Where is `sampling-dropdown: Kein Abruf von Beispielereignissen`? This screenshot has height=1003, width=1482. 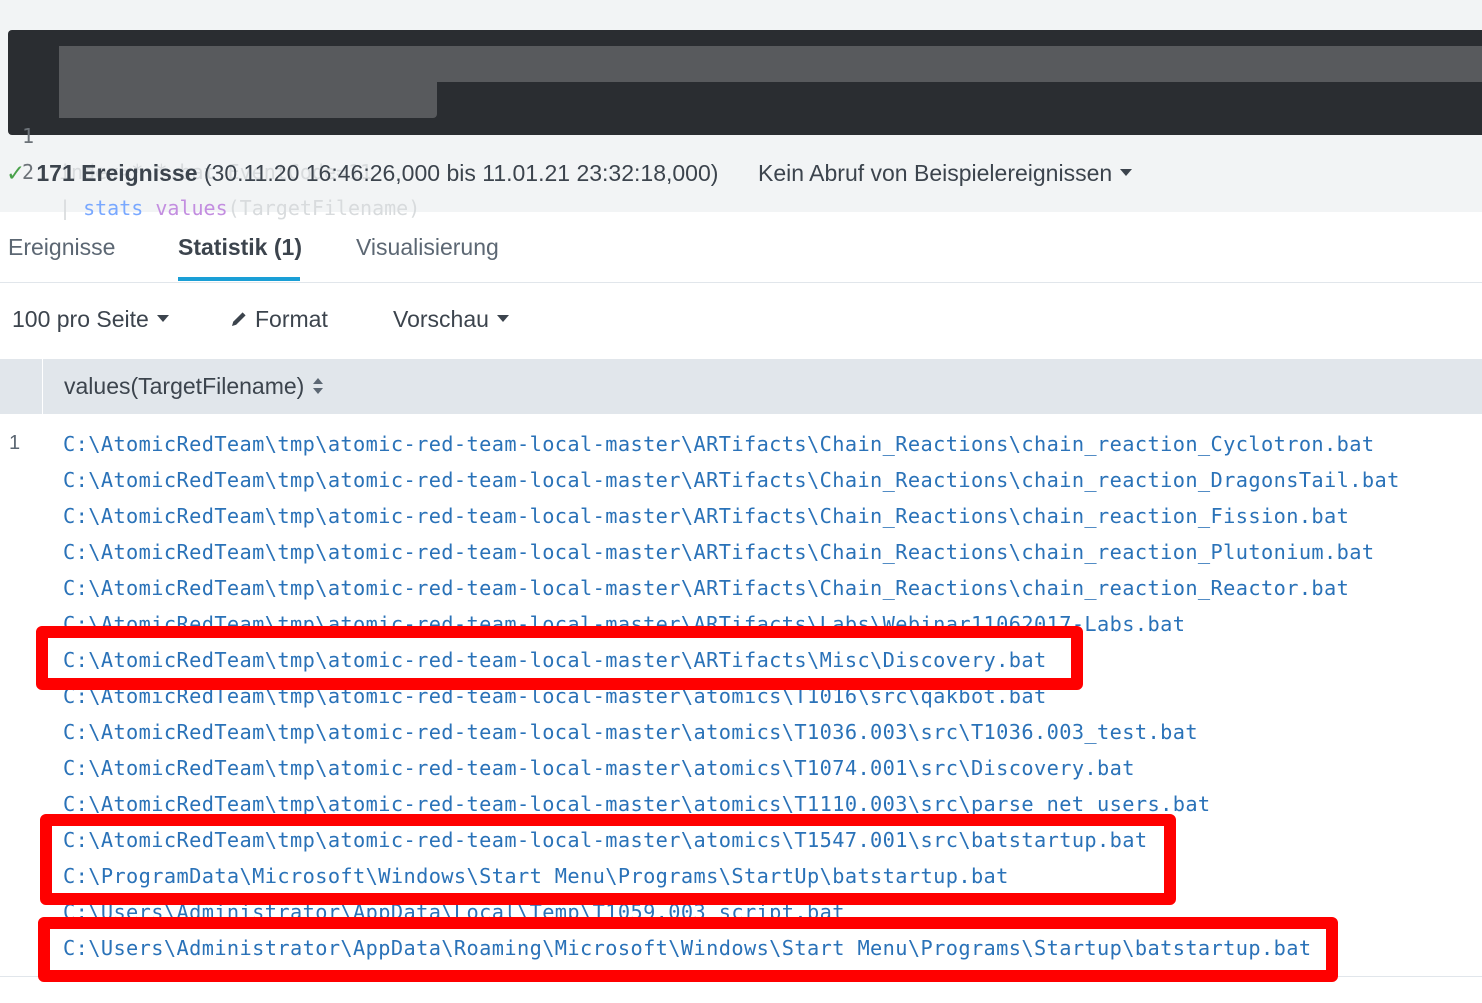
sampling-dropdown: Kein Abruf von Beispielereignissen is located at coordinates (945, 173).